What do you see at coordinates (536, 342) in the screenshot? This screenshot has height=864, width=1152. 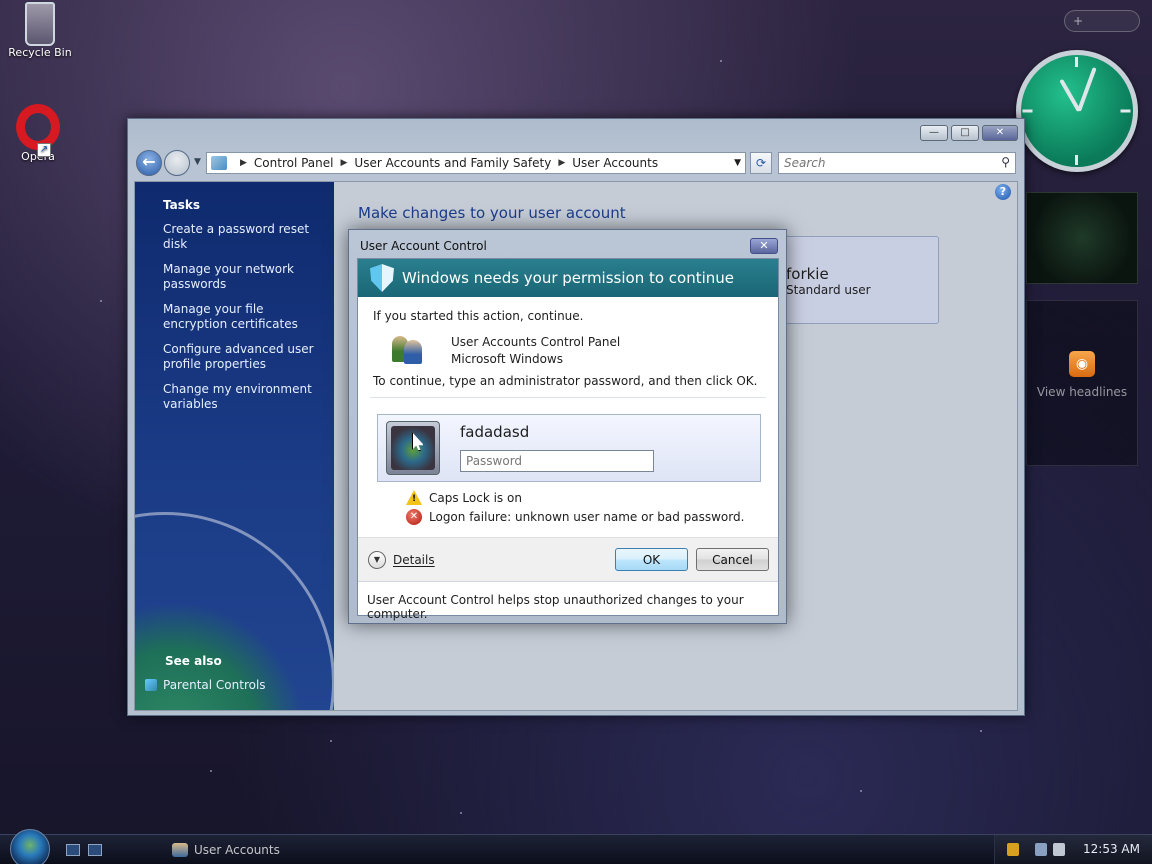 I see `uac-program-name: User Accounts Control Panel` at bounding box center [536, 342].